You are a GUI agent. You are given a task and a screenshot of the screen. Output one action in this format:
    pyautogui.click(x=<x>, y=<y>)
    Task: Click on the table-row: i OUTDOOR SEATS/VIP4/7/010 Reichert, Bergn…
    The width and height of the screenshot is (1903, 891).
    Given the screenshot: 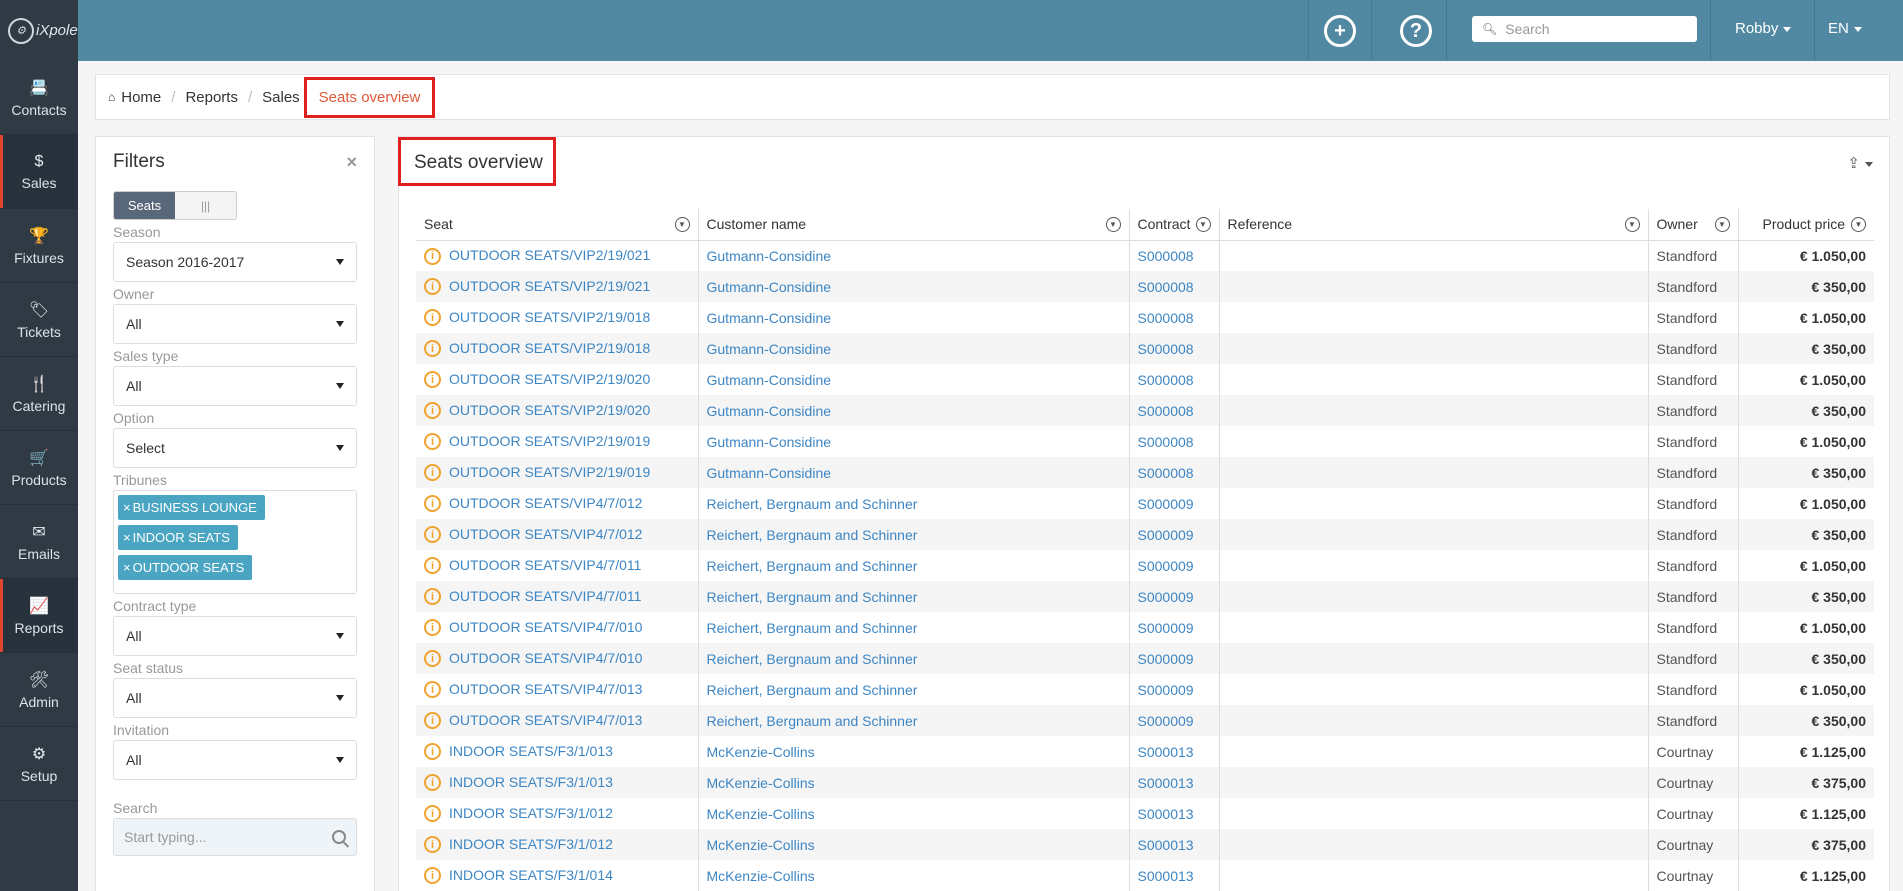 What is the action you would take?
    pyautogui.click(x=1145, y=658)
    